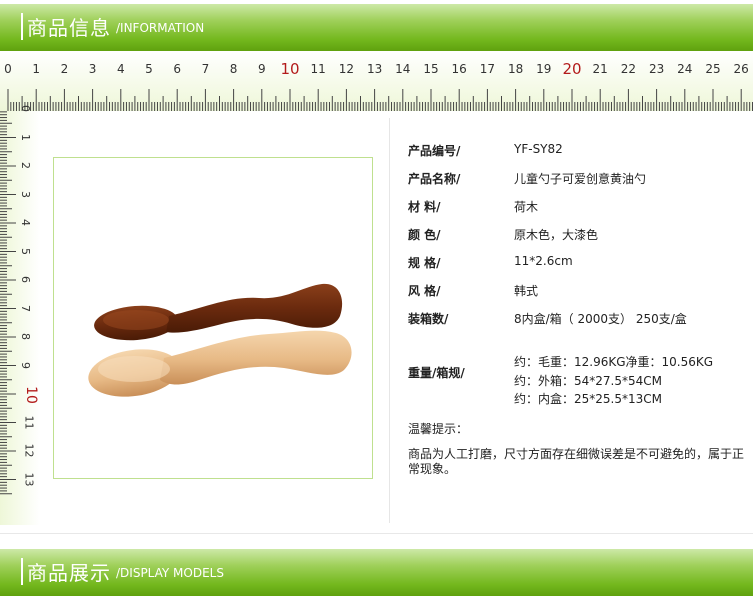  What do you see at coordinates (424, 235) in the screenshot?
I see `spec-label: 颜 色/` at bounding box center [424, 235].